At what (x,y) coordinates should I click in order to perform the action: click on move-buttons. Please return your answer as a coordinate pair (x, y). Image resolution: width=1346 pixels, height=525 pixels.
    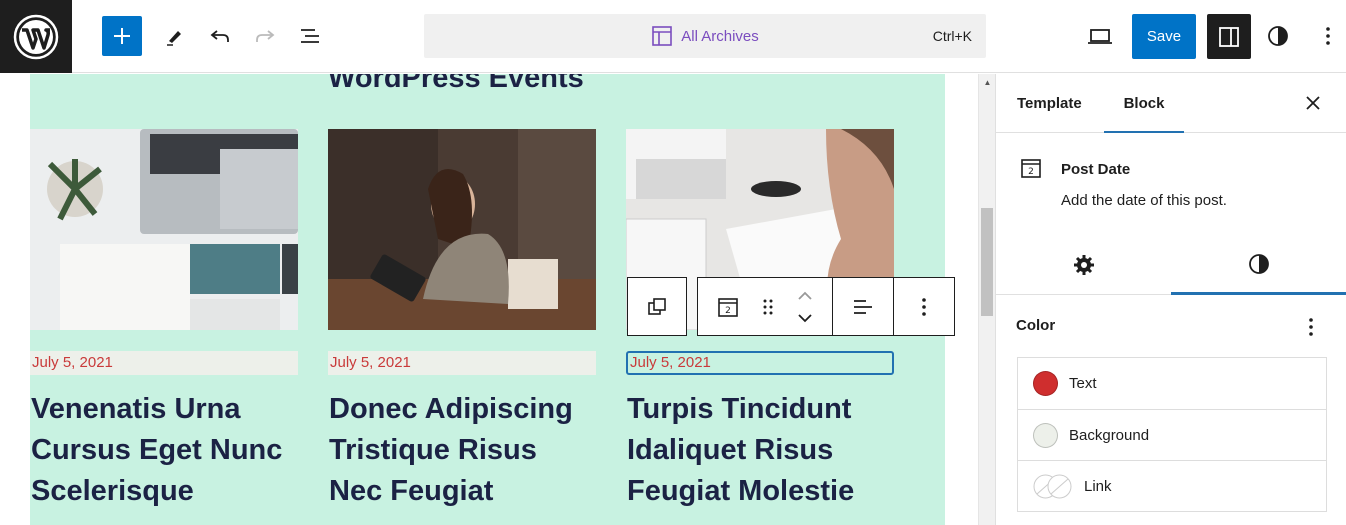
    Looking at the image, I should click on (805, 306).